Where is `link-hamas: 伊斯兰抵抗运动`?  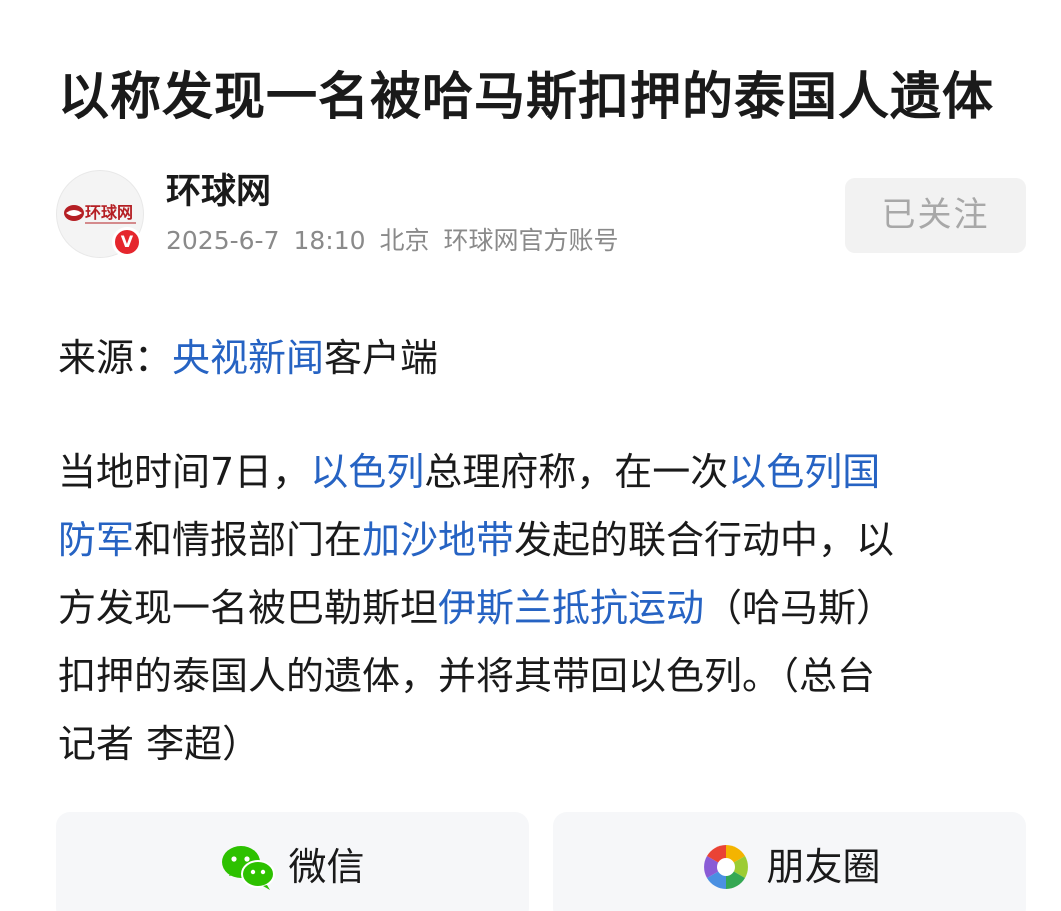
link-hamas: 伊斯兰抵抗运动 is located at coordinates (571, 608).